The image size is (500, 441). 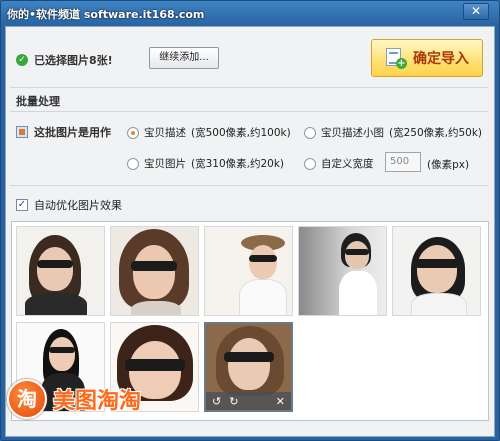 I want to click on auto-optimize-label: 自动优化图片效果, so click(x=78, y=205).